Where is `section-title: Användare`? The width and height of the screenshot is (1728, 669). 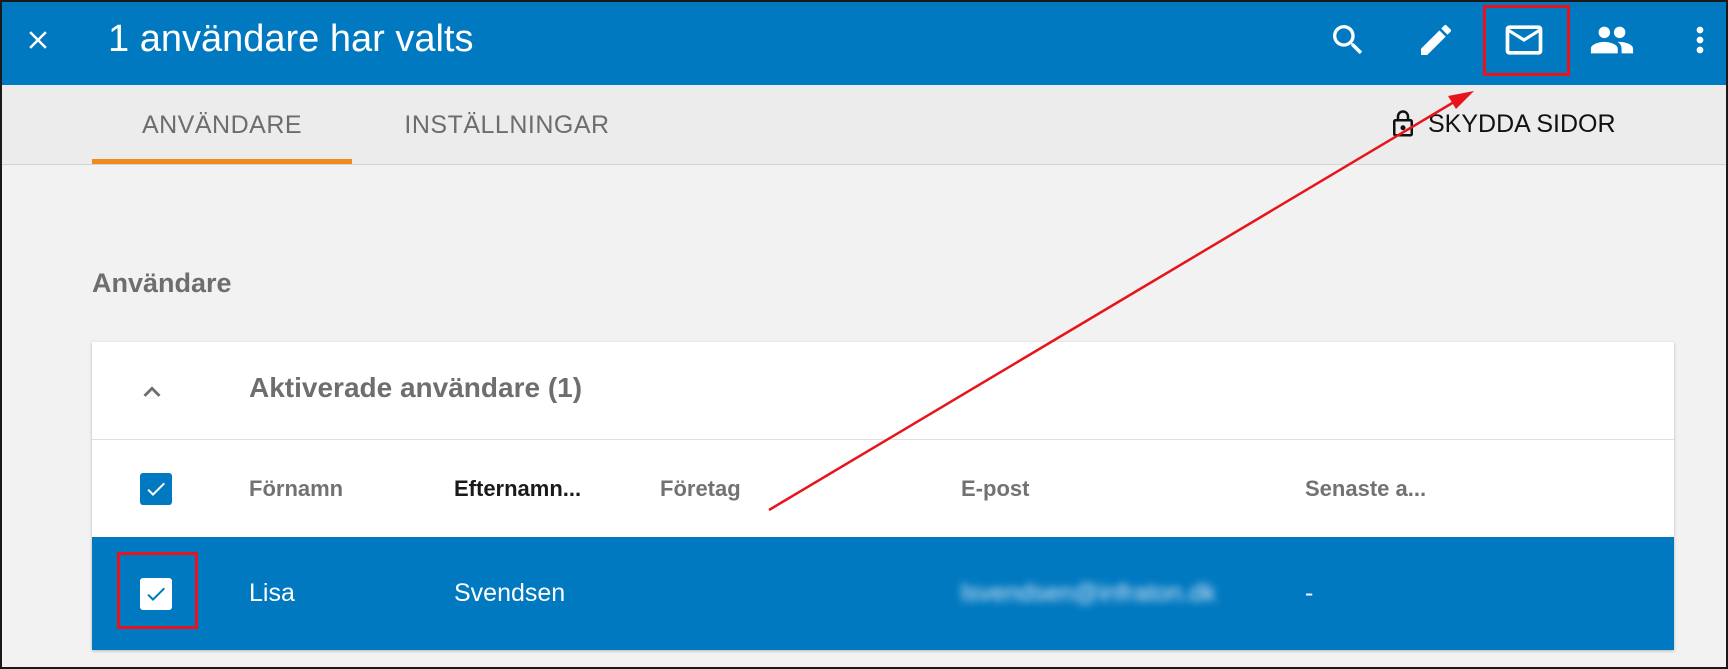 section-title: Användare is located at coordinates (162, 283).